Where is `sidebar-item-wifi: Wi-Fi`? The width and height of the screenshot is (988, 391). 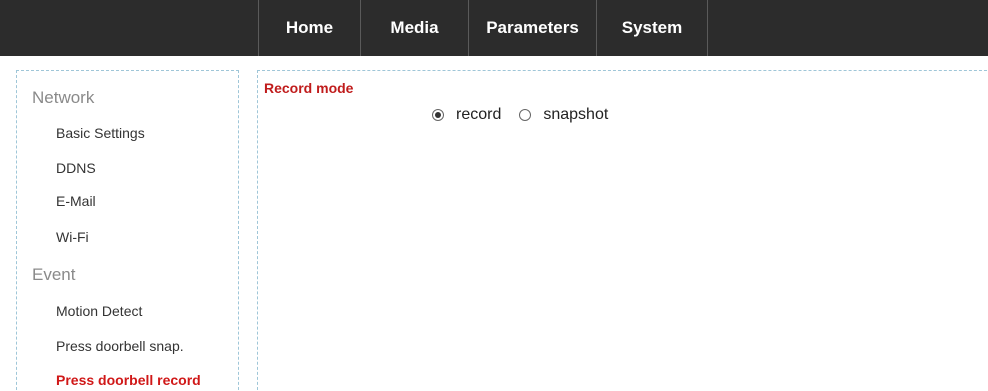
sidebar-item-wifi: Wi-Fi is located at coordinates (72, 237).